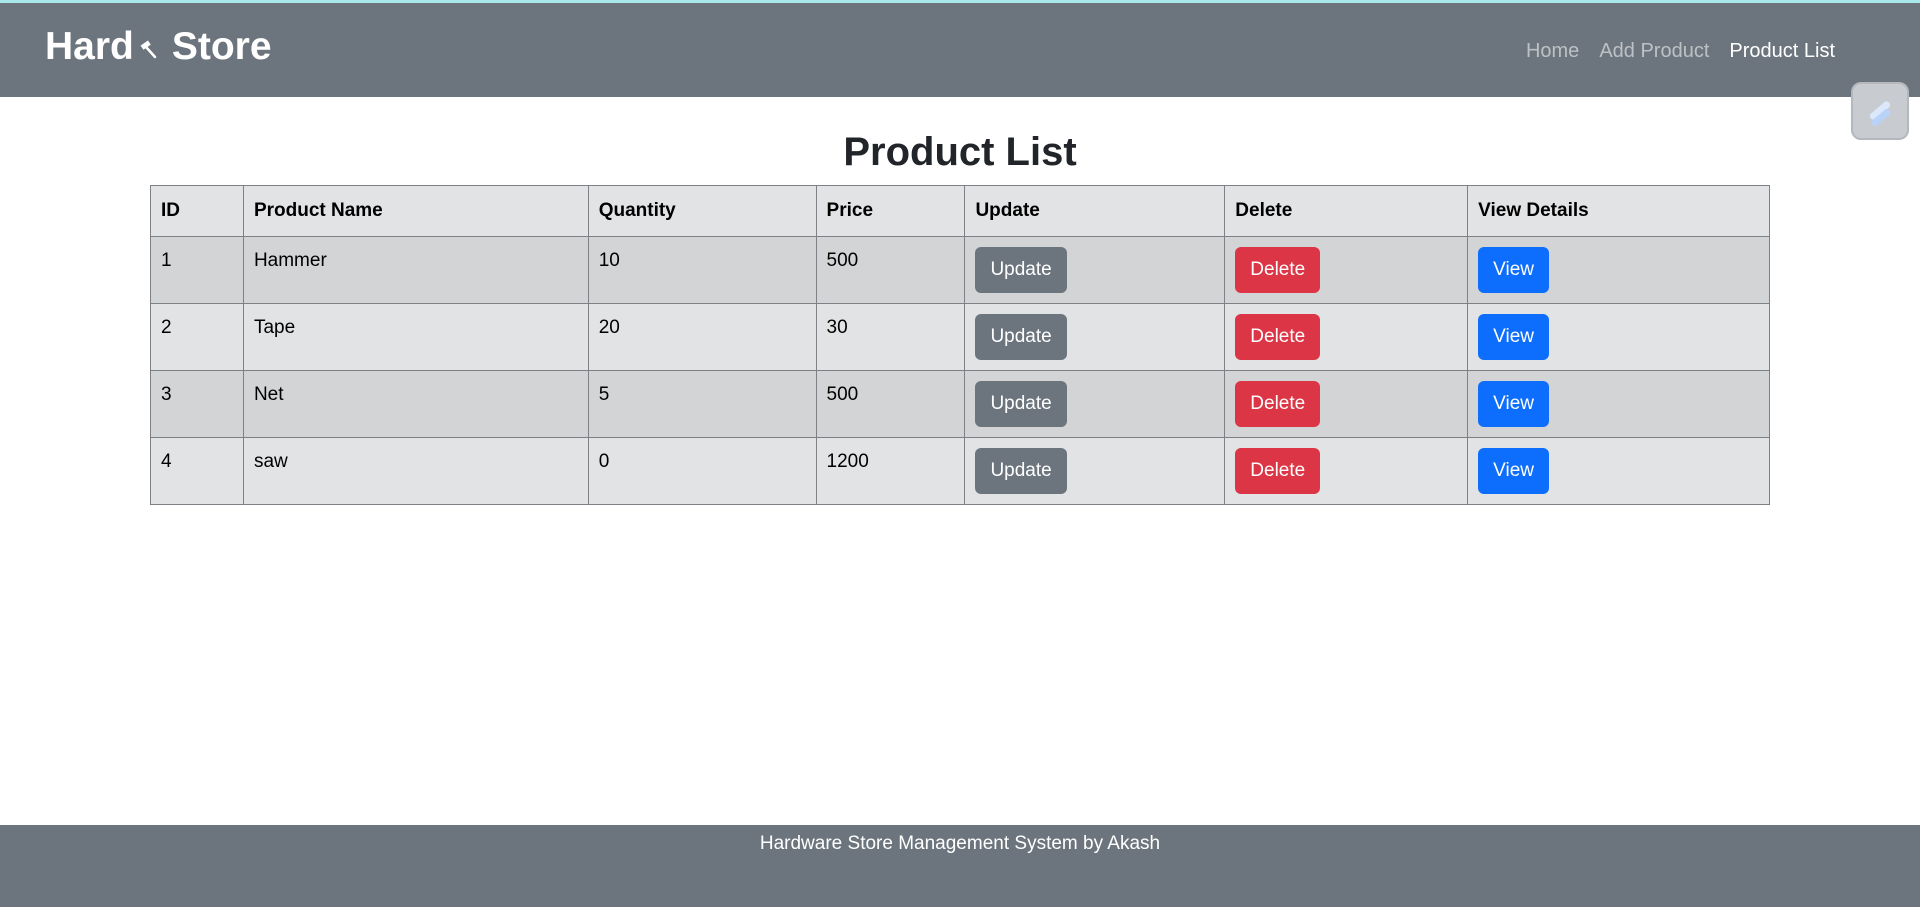  I want to click on header-delete: Delete, so click(1346, 211).